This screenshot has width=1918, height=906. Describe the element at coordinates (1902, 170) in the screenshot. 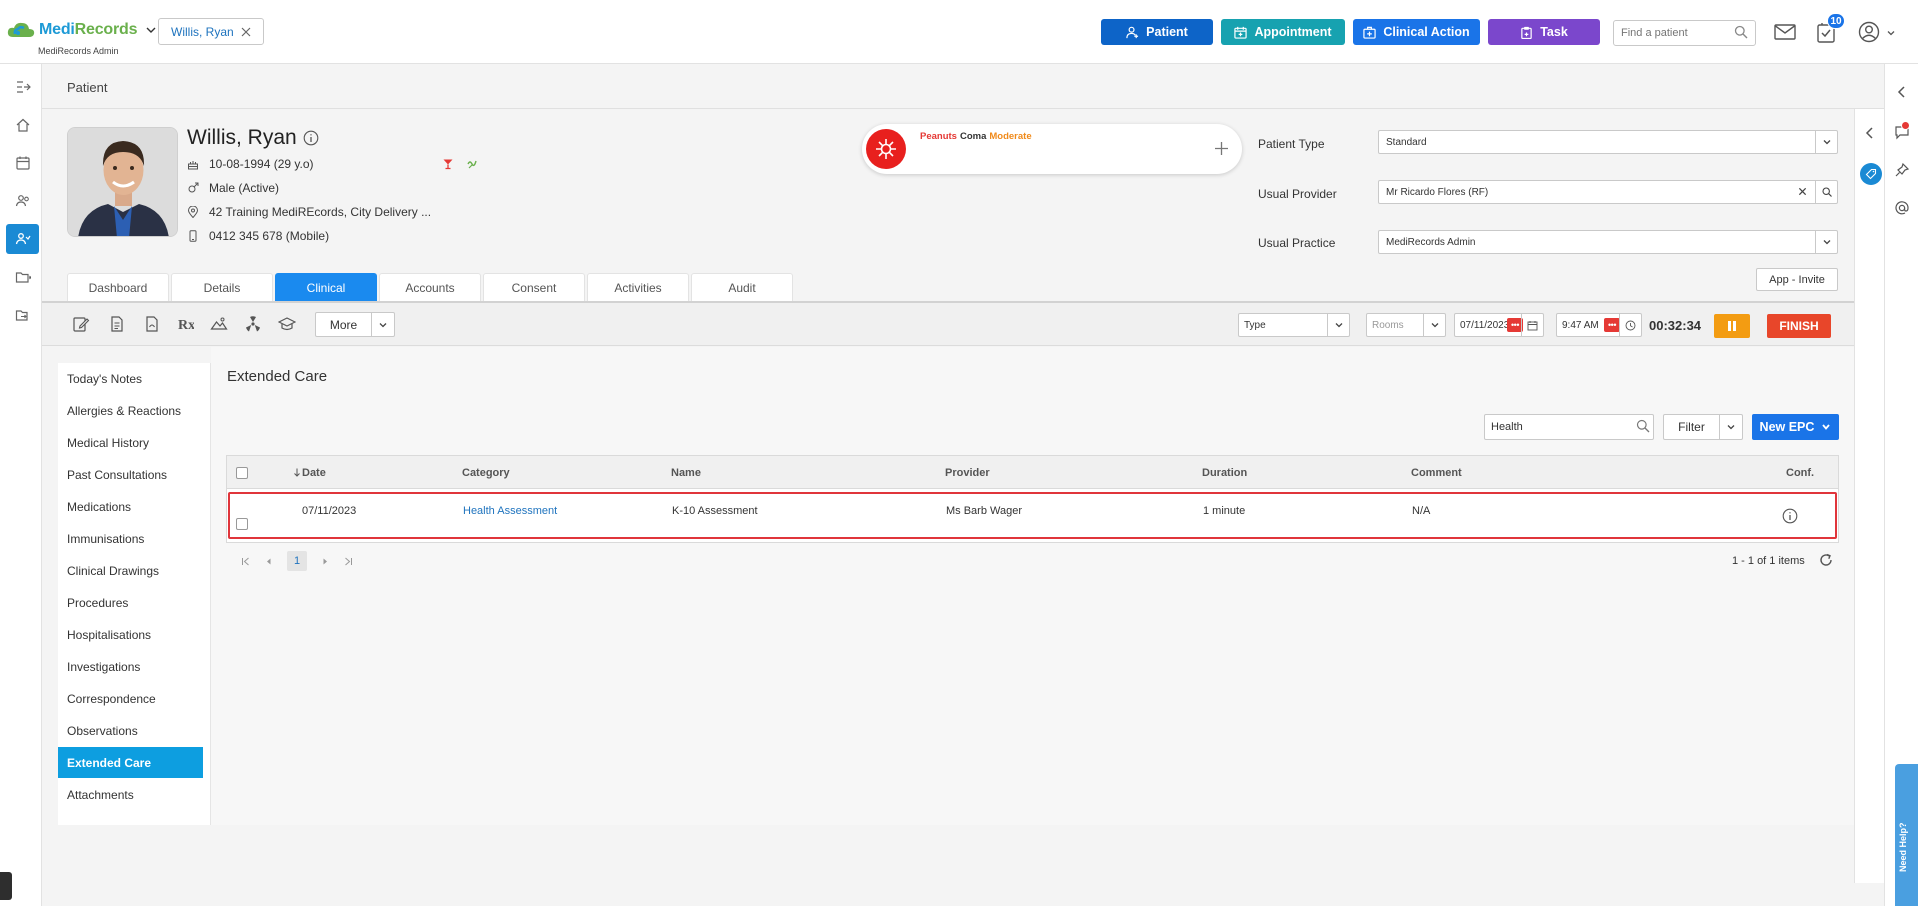

I see `pin-icon` at that location.